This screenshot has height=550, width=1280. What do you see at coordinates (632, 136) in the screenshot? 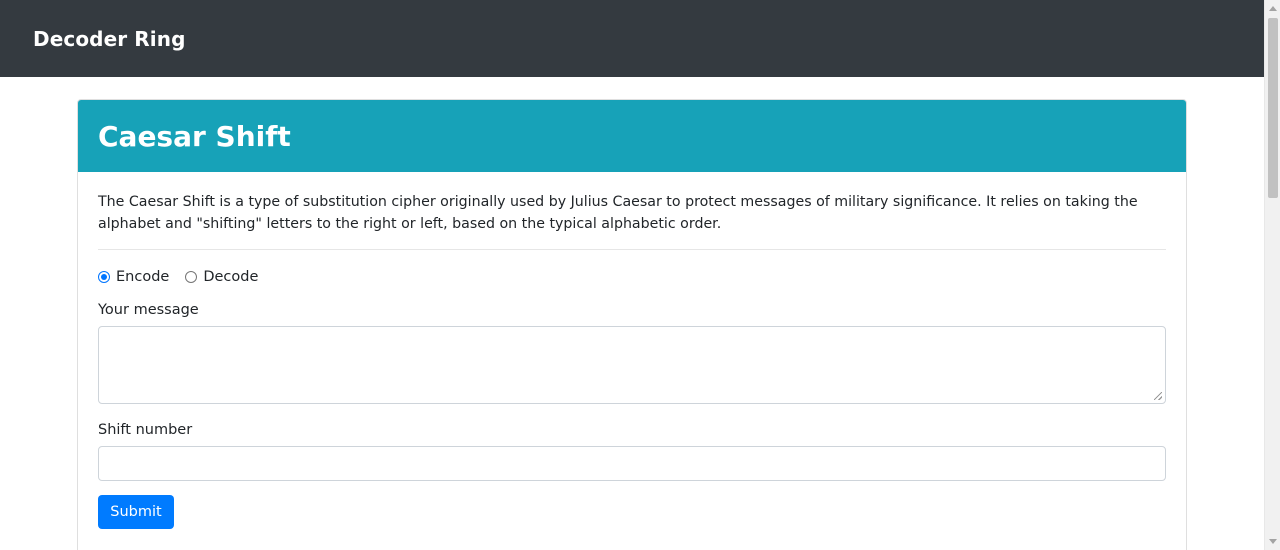
I see `card-header: Caesar Shift` at bounding box center [632, 136].